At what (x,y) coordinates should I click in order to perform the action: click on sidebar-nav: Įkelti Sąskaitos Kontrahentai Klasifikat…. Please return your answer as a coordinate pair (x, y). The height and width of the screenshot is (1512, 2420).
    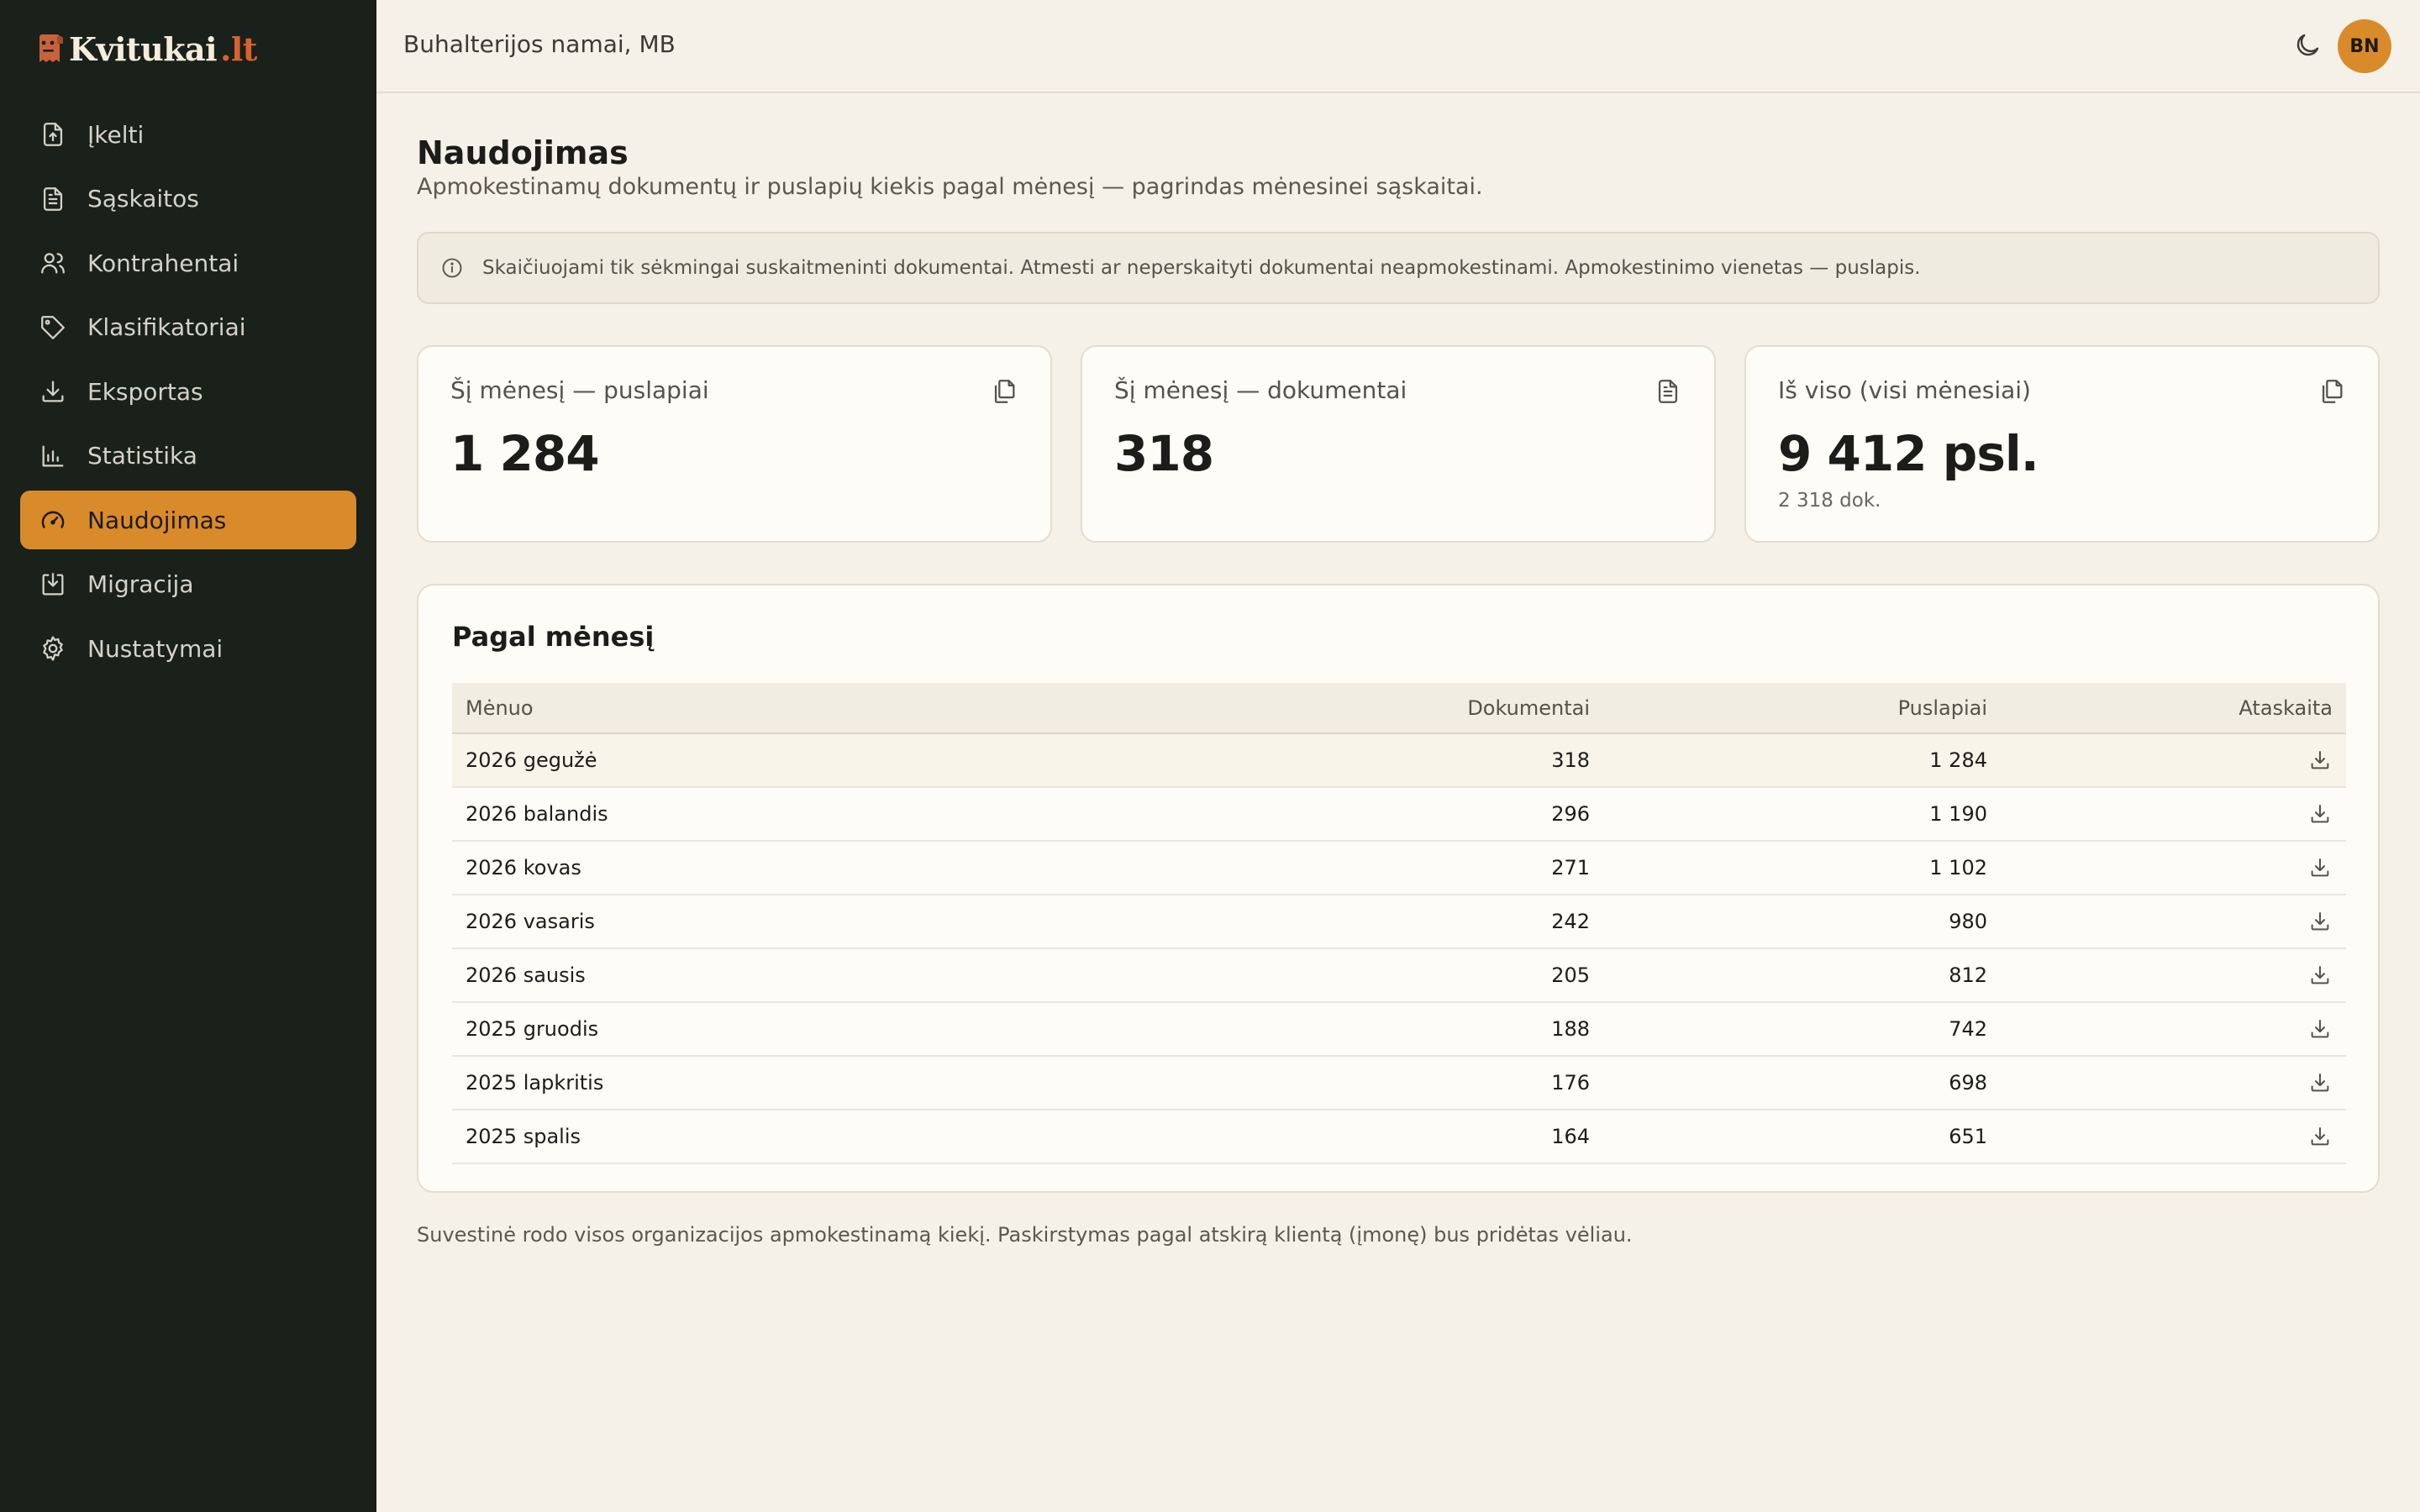
    Looking at the image, I should click on (188, 394).